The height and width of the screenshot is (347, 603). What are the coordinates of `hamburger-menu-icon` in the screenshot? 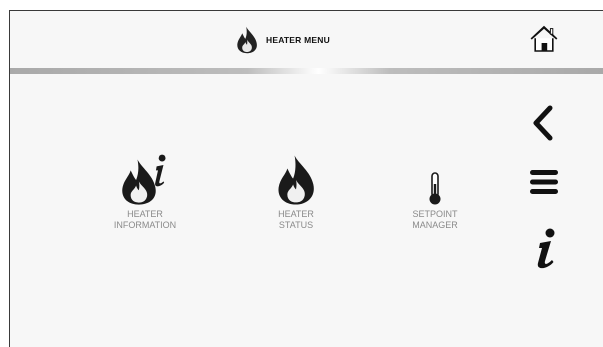 It's located at (544, 182).